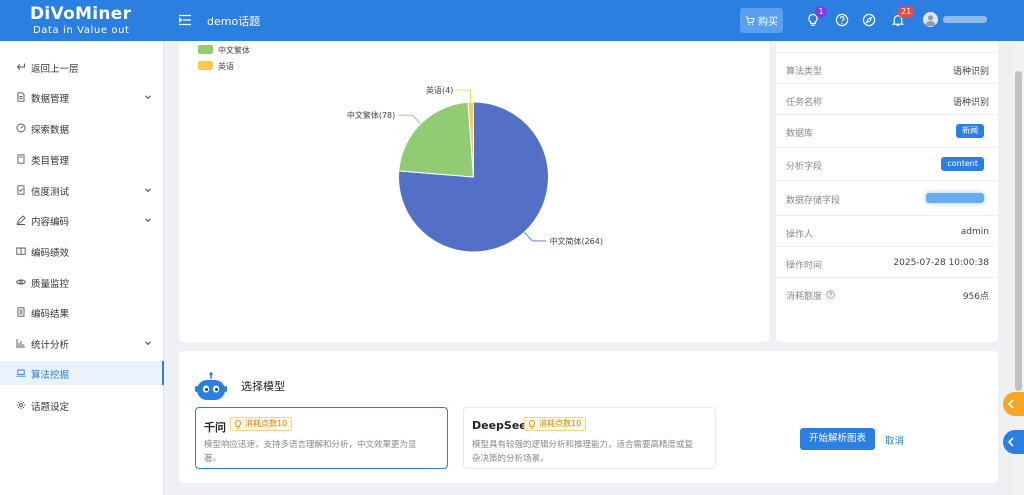 The height and width of the screenshot is (495, 1024). Describe the element at coordinates (82, 312) in the screenshot. I see `sidebar-item-coding-results: 编码结果` at that location.